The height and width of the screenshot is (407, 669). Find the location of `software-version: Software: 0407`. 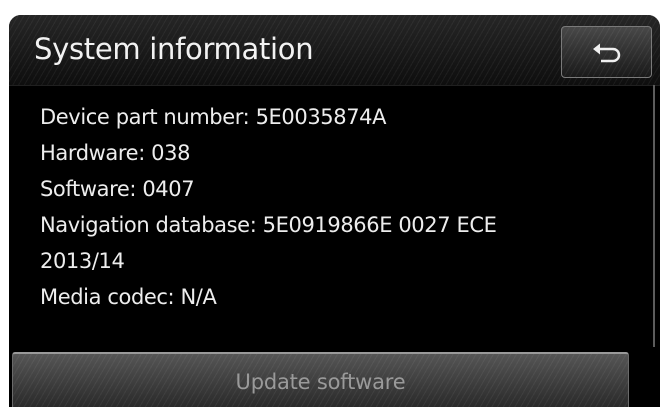

software-version: Software: 0407 is located at coordinates (117, 189).